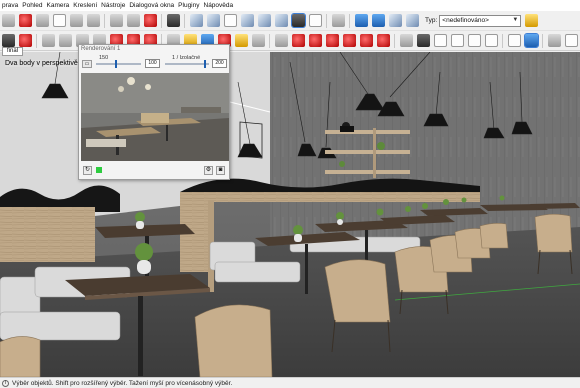  What do you see at coordinates (25, 20) in the screenshot?
I see `eraser-icon` at bounding box center [25, 20].